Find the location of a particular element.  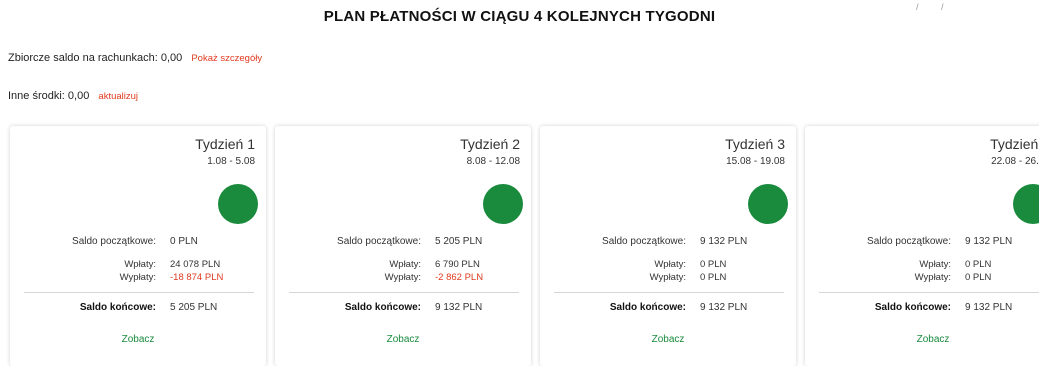

week-title: Tydzień 3 is located at coordinates (755, 144).